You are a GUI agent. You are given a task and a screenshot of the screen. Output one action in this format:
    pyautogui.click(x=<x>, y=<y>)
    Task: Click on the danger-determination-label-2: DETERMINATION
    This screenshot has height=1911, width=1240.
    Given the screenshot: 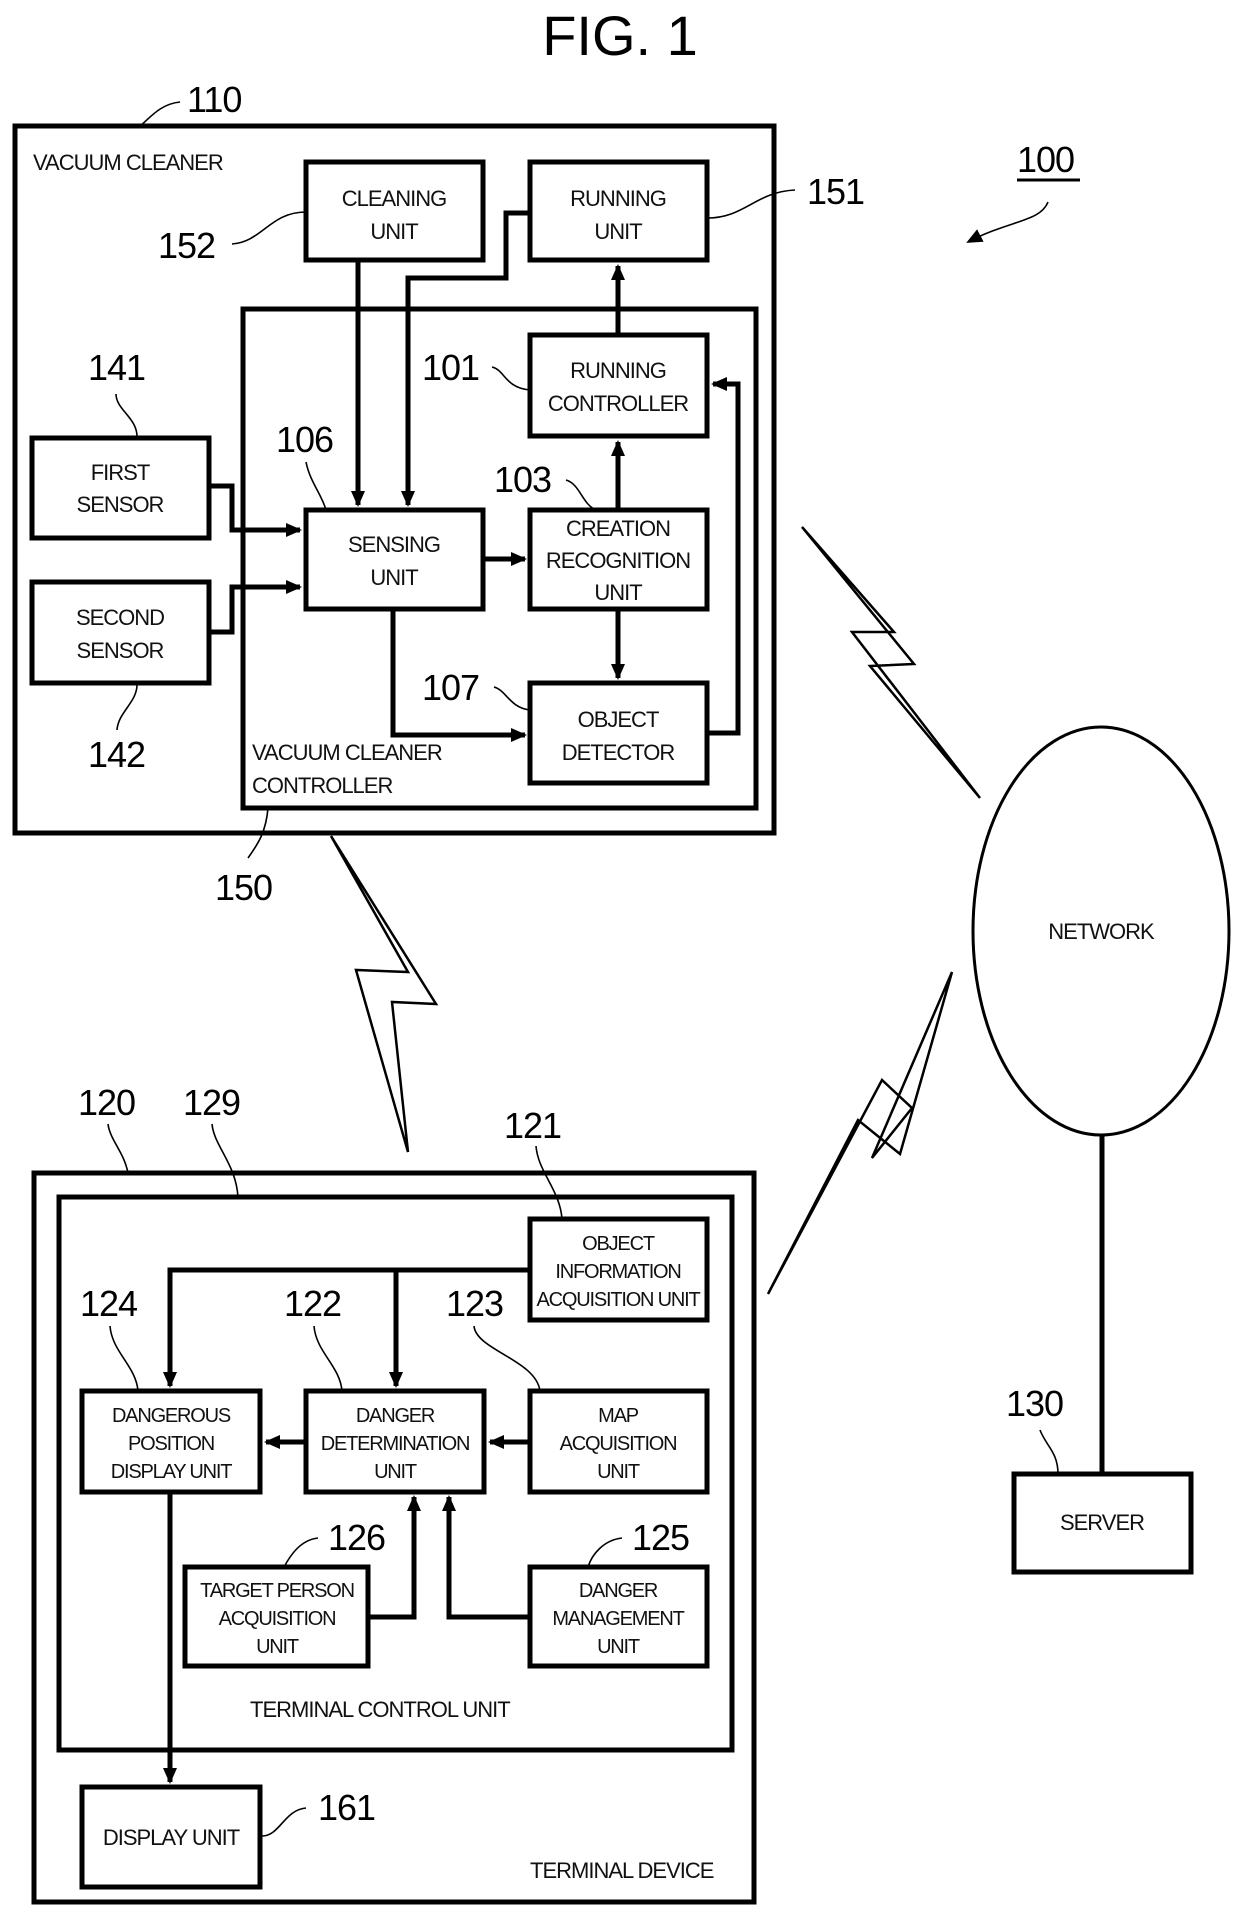 What is the action you would take?
    pyautogui.click(x=395, y=1444)
    